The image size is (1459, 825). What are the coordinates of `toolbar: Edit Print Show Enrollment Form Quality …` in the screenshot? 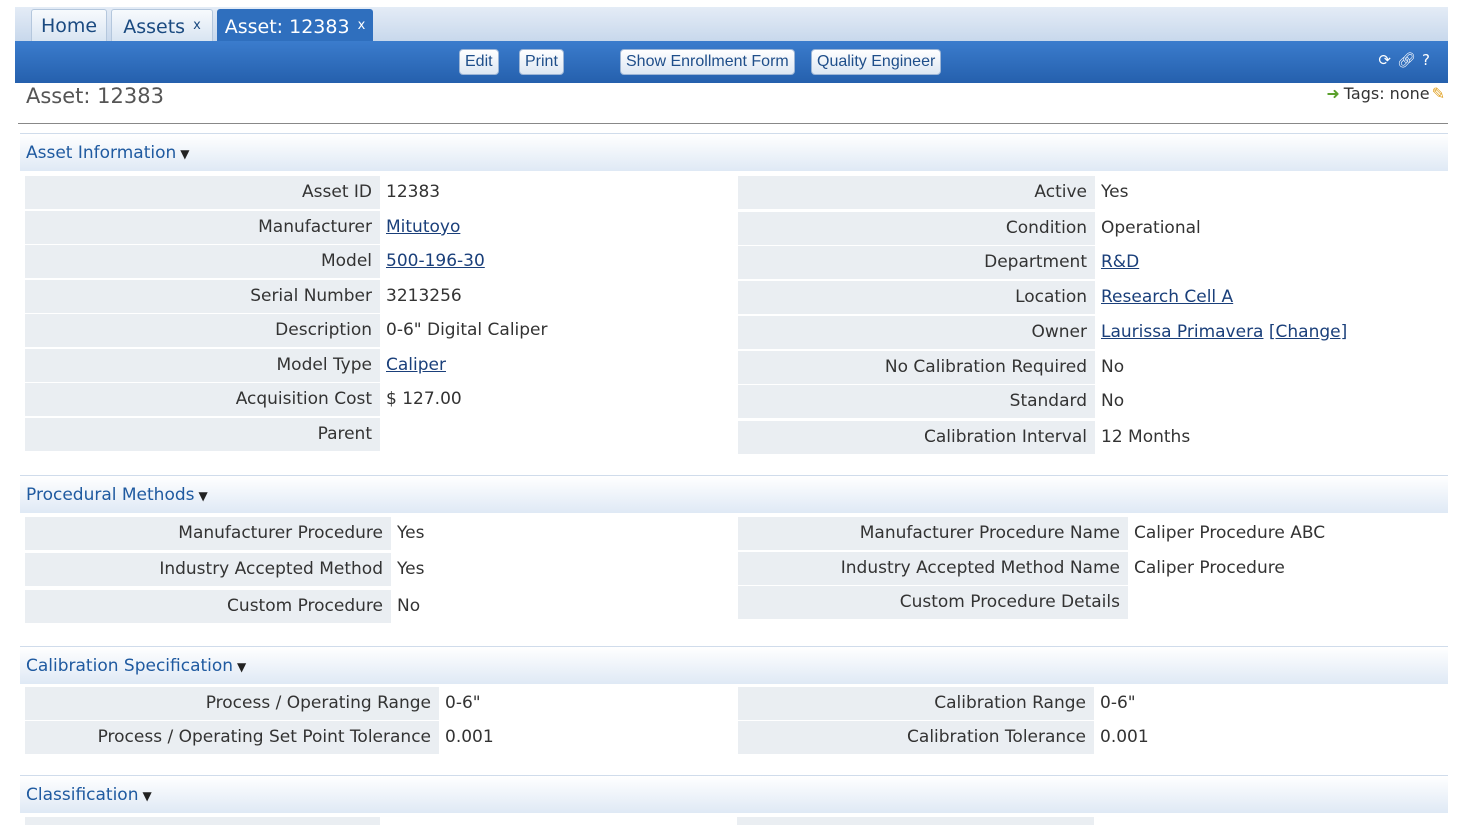 It's located at (731, 62).